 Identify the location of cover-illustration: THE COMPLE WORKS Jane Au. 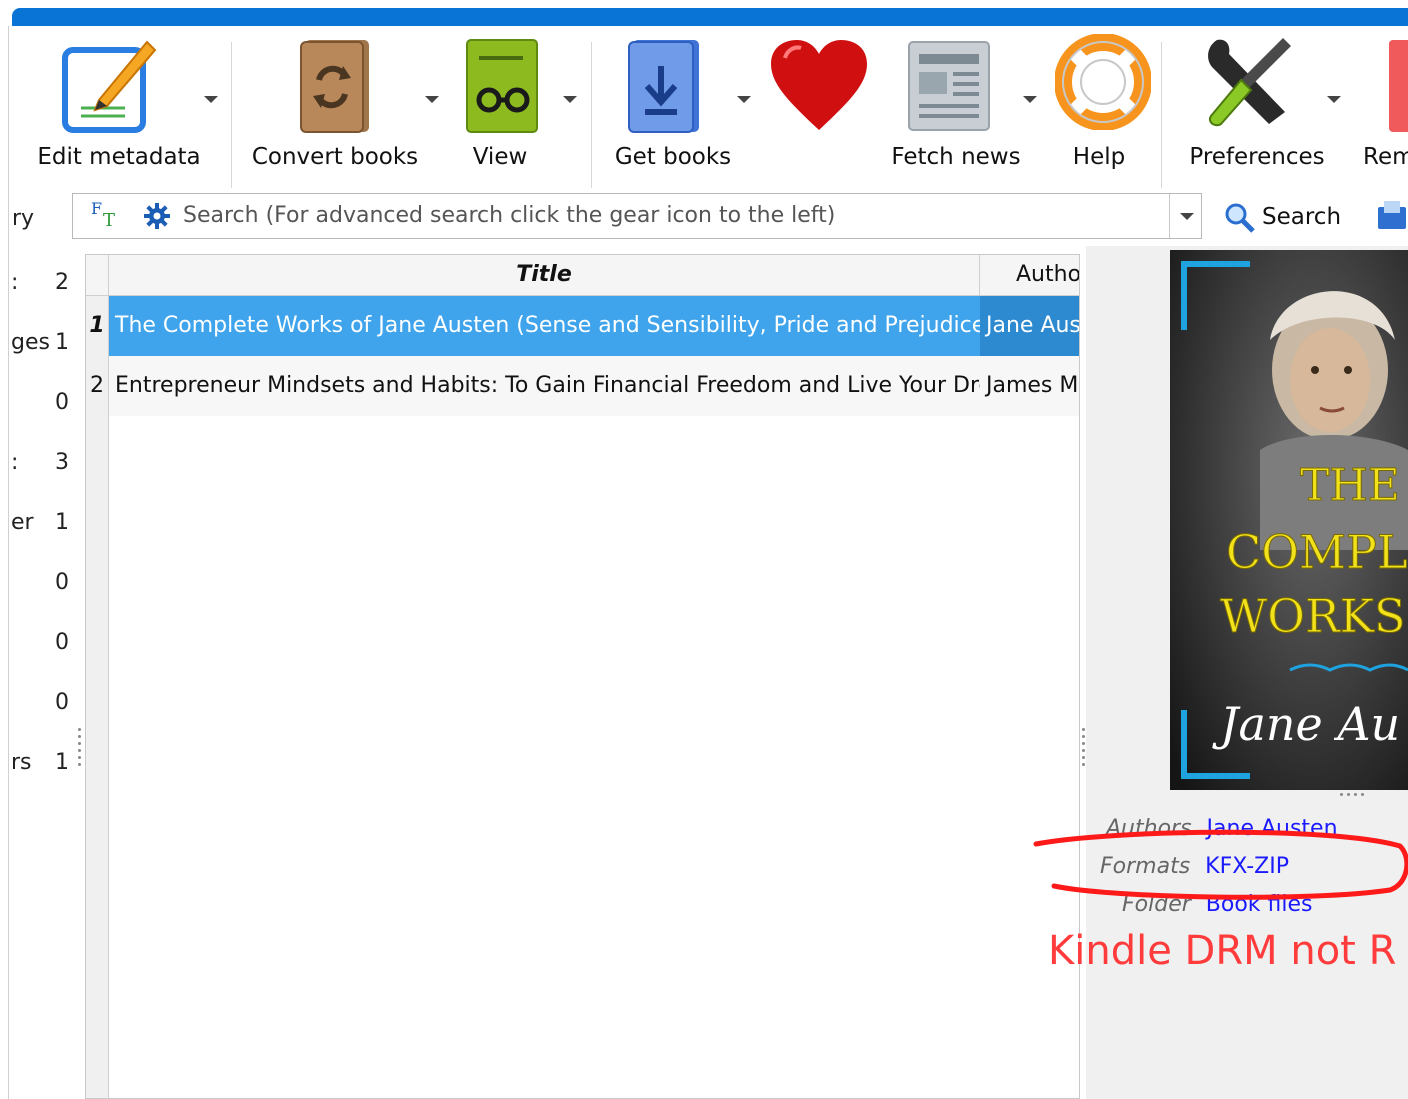
(1289, 520).